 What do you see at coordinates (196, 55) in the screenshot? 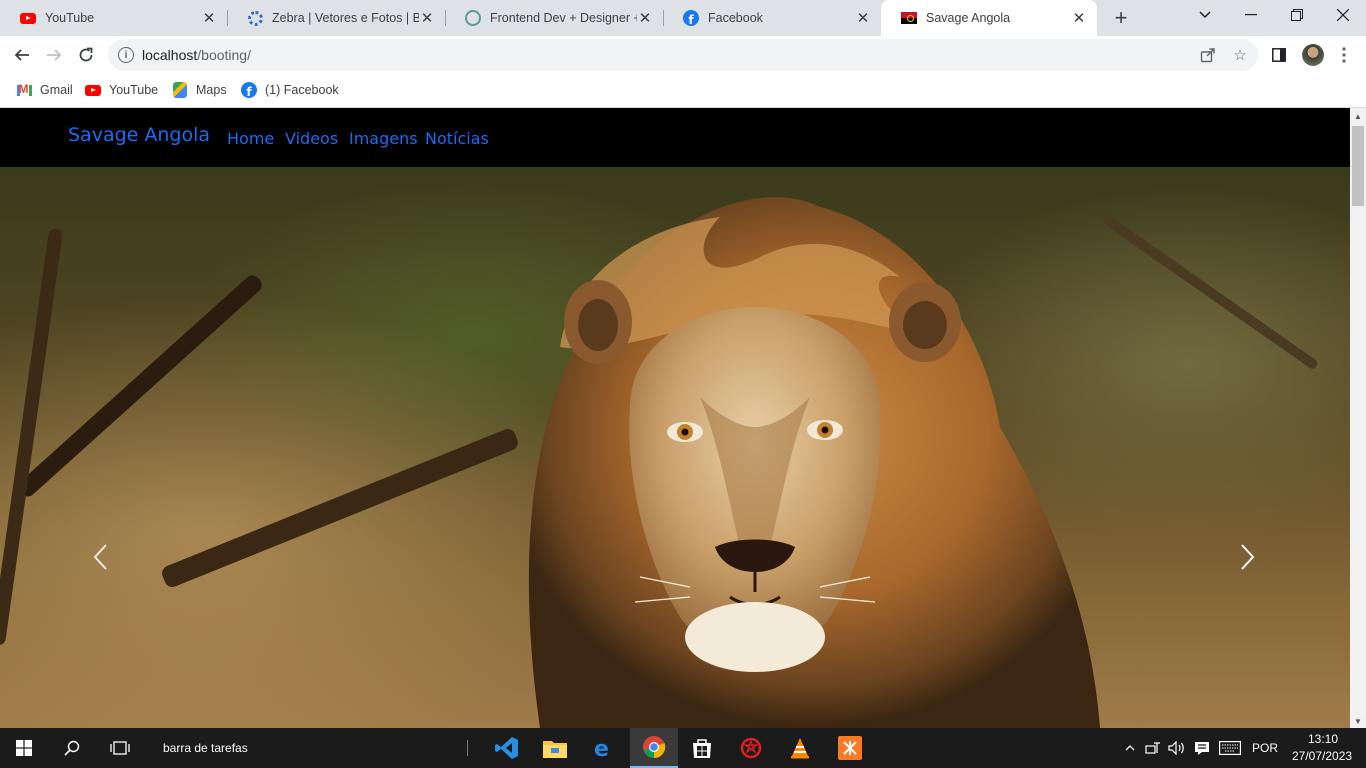
I see `url-text: localhost/booting/` at bounding box center [196, 55].